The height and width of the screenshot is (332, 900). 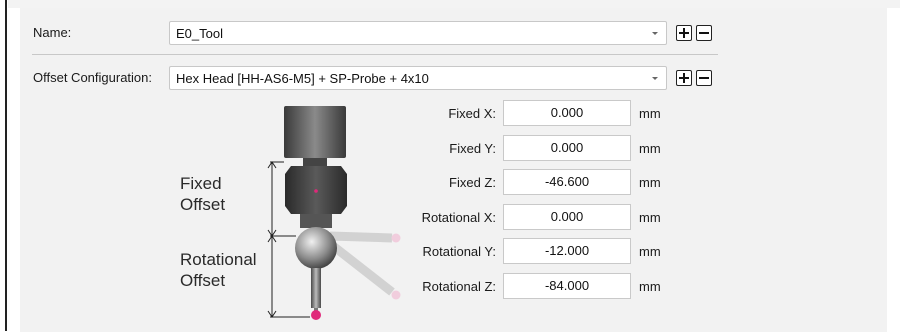 What do you see at coordinates (199, 33) in the screenshot?
I see `name-dropdown-value: E0_Tool` at bounding box center [199, 33].